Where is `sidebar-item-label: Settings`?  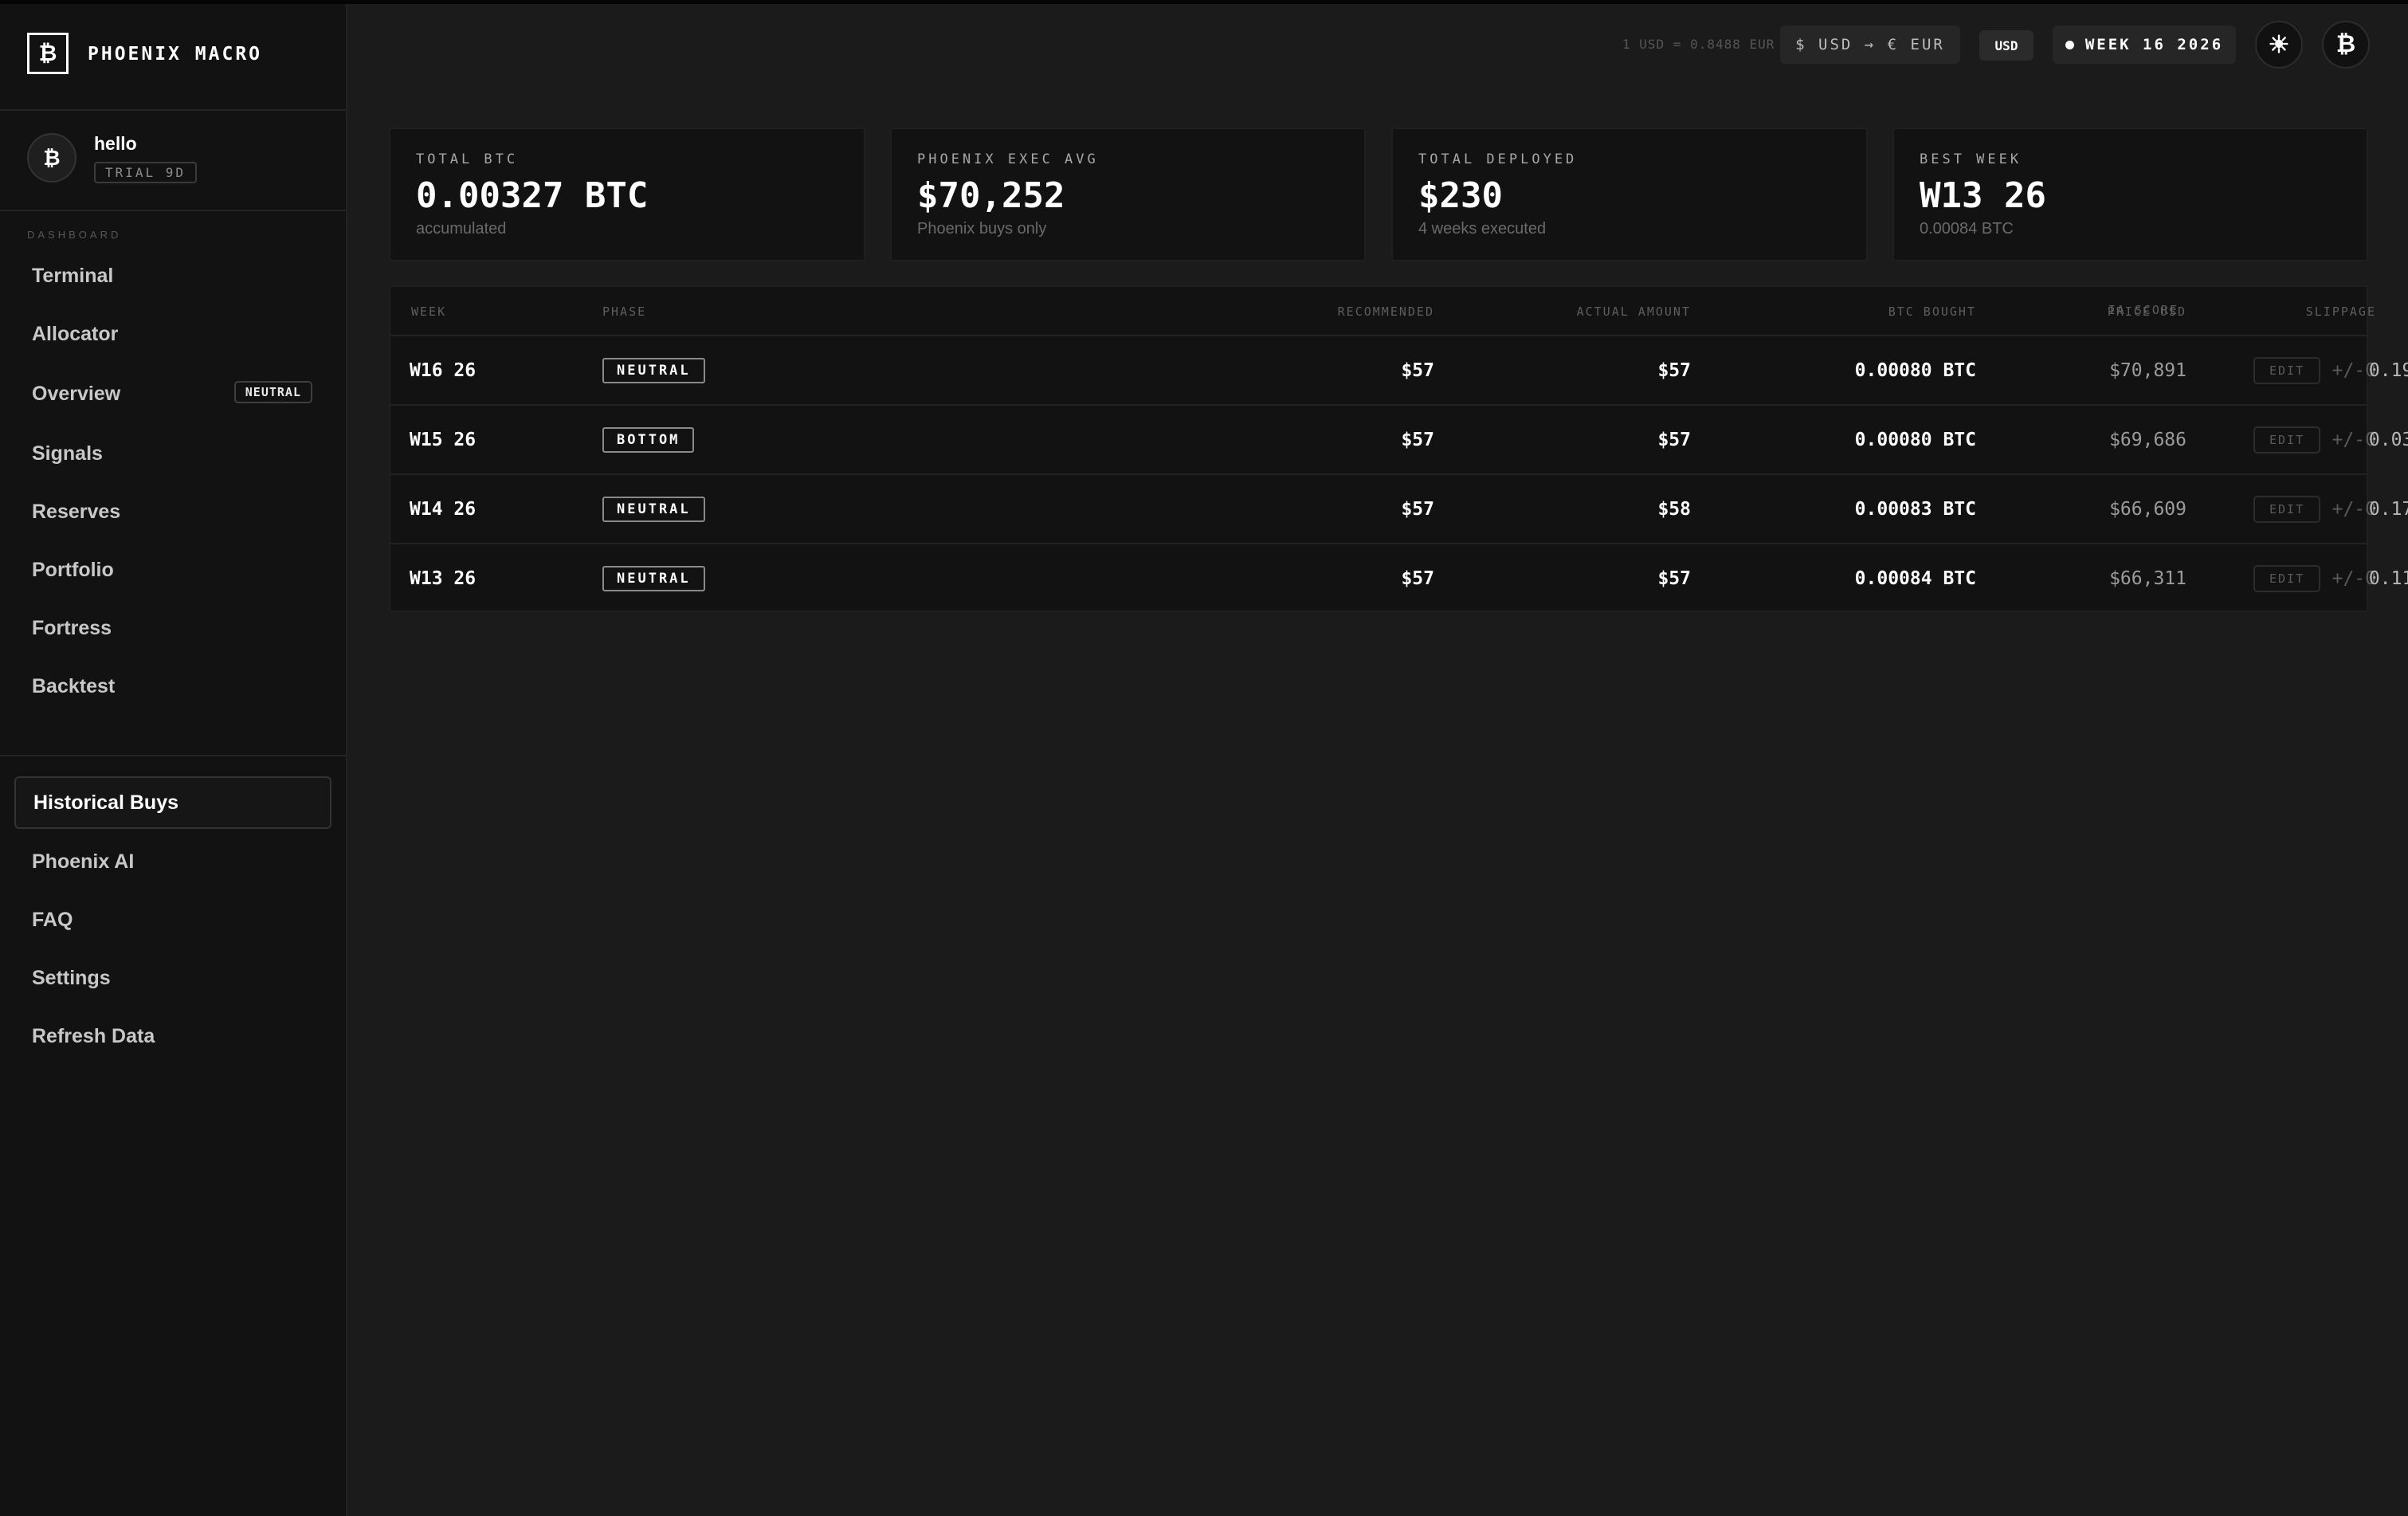 sidebar-item-label: Settings is located at coordinates (71, 978).